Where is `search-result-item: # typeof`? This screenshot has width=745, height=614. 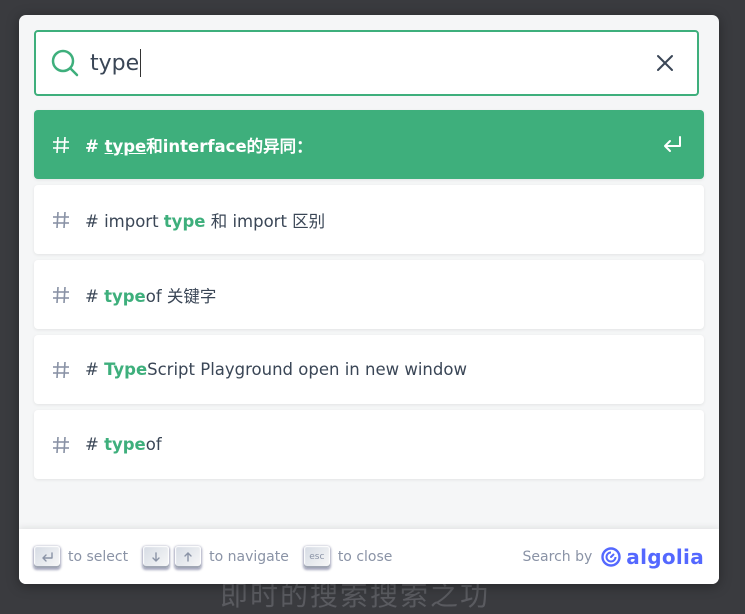 search-result-item: # typeof is located at coordinates (369, 444).